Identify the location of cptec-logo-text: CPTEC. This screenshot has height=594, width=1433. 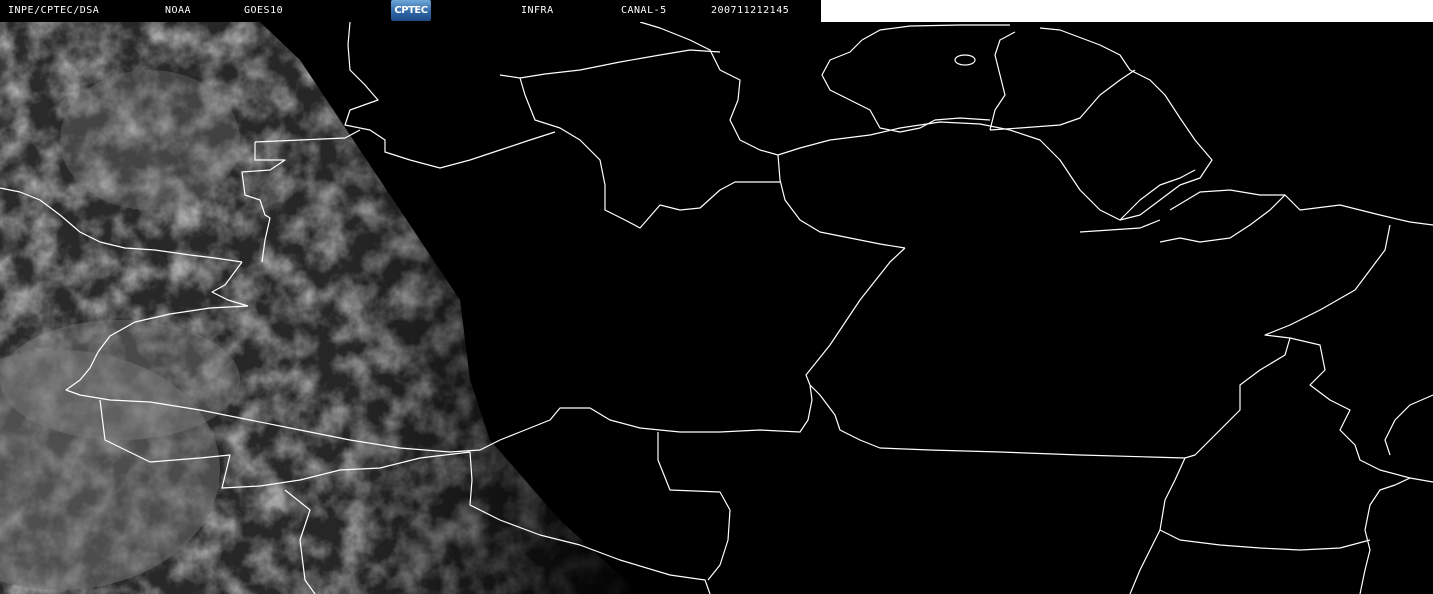
(411, 10).